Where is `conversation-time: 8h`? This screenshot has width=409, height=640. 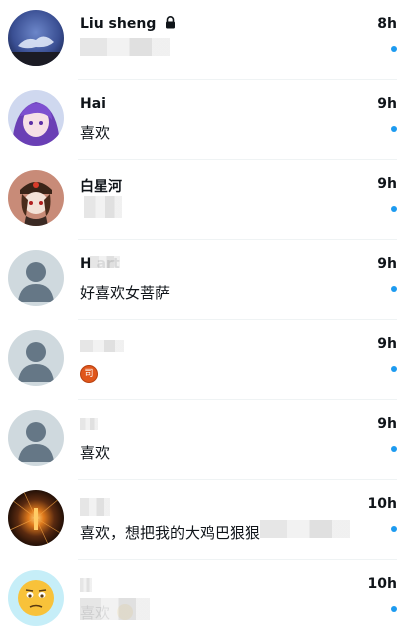
conversation-time: 8h is located at coordinates (387, 24).